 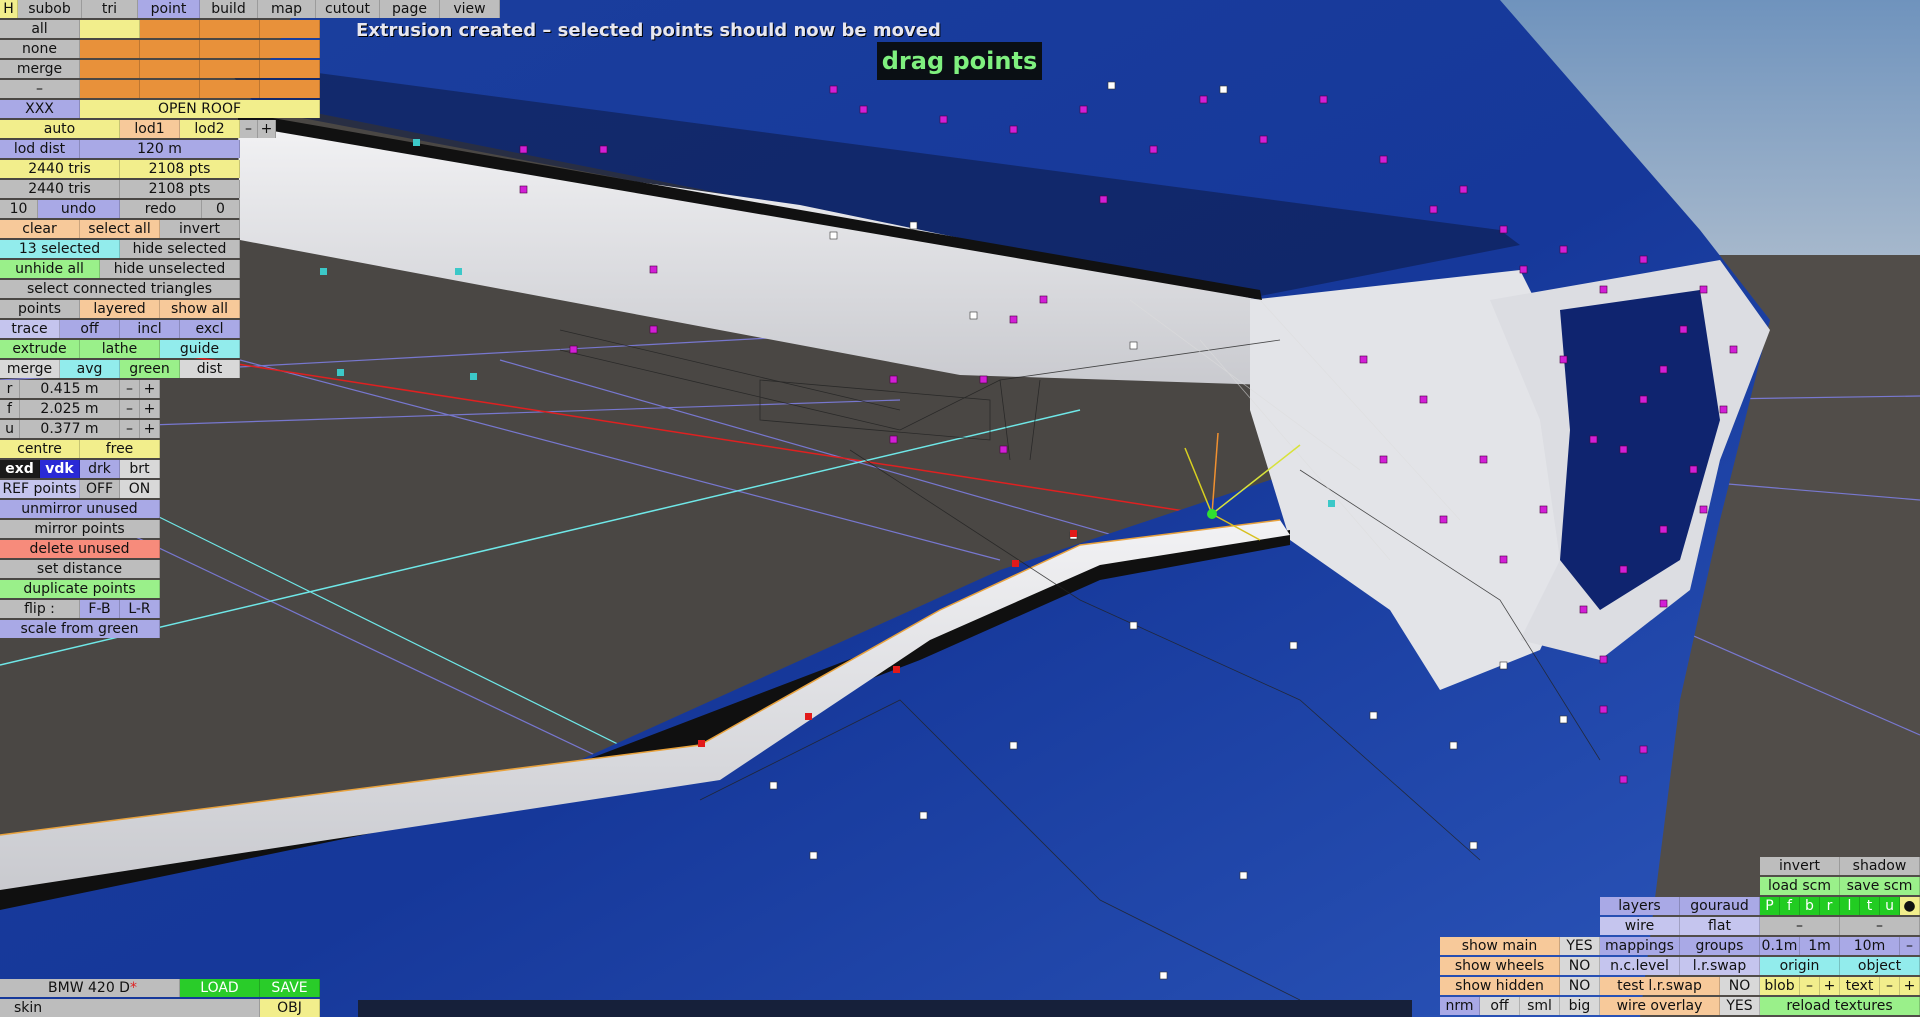 I want to click on view-r-button: r, so click(x=1830, y=906).